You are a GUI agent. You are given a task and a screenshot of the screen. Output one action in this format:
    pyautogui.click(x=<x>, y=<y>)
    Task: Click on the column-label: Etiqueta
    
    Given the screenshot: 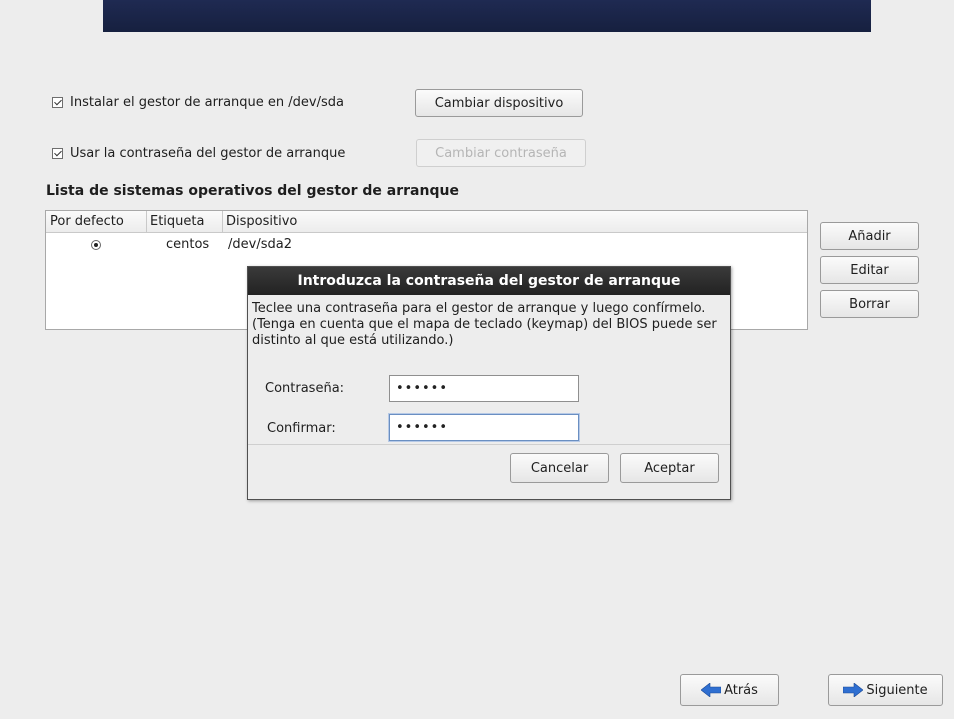 What is the action you would take?
    pyautogui.click(x=177, y=221)
    